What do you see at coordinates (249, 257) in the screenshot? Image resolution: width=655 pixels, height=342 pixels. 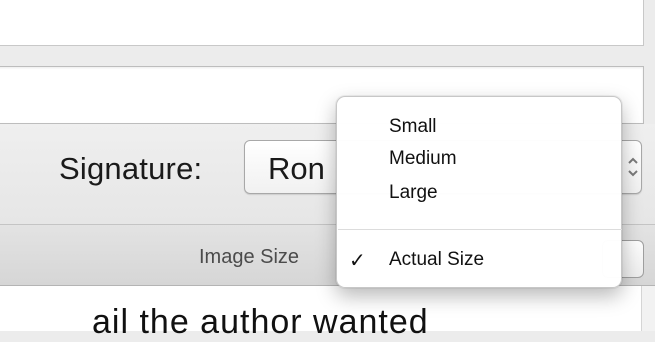 I see `image-size-label: Image Size` at bounding box center [249, 257].